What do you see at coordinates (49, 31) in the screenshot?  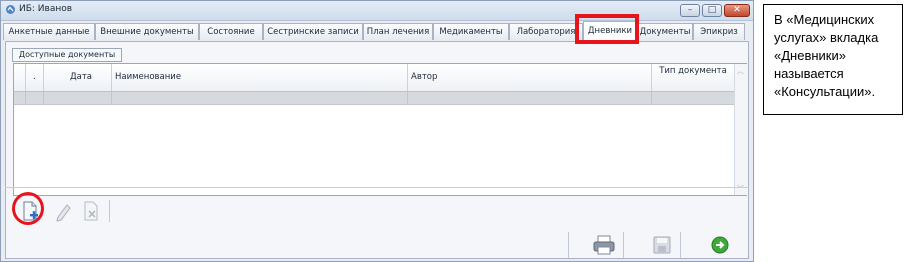 I see `tab-anketnye-dannye: Анкетные данные` at bounding box center [49, 31].